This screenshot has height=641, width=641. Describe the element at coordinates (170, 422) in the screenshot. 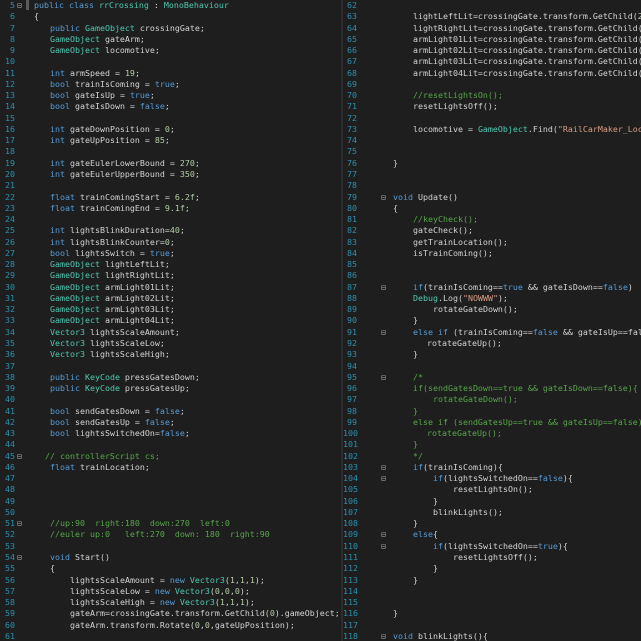

I see `code-line: 42 bool sendGatesUp = false;` at that location.